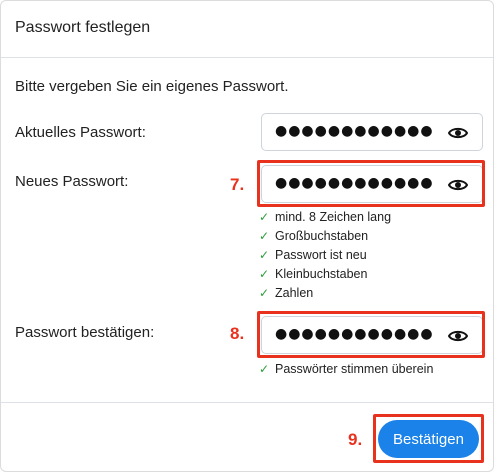  I want to click on list-item: ✓ Passwort ist neu, so click(325, 255).